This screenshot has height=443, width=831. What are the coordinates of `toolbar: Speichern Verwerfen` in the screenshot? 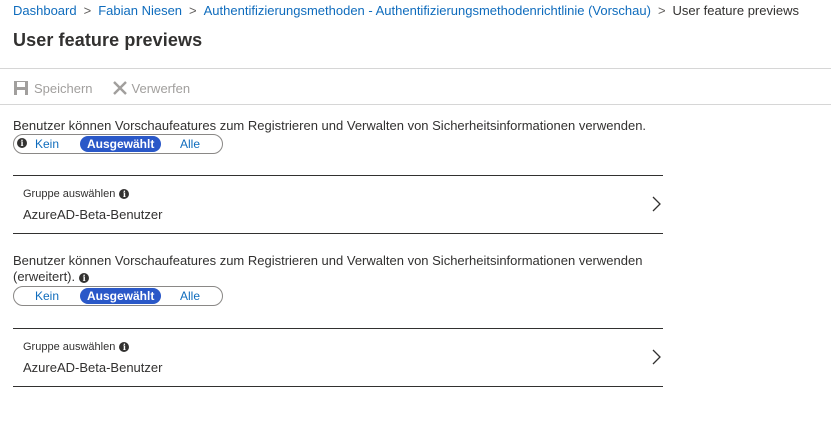 It's located at (111, 88).